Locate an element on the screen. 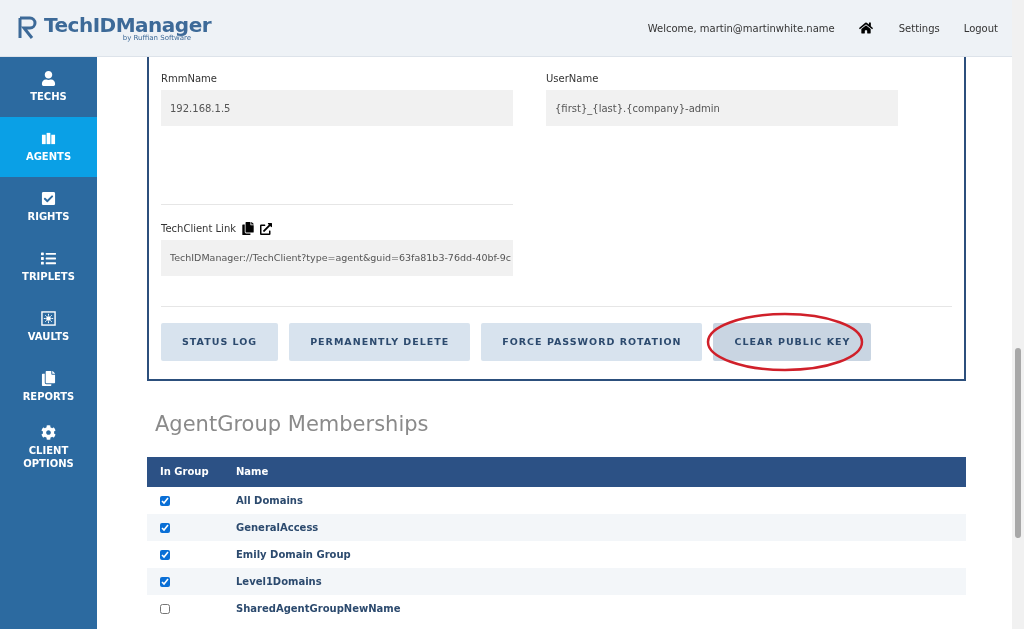  settings-icon is located at coordinates (48, 432).